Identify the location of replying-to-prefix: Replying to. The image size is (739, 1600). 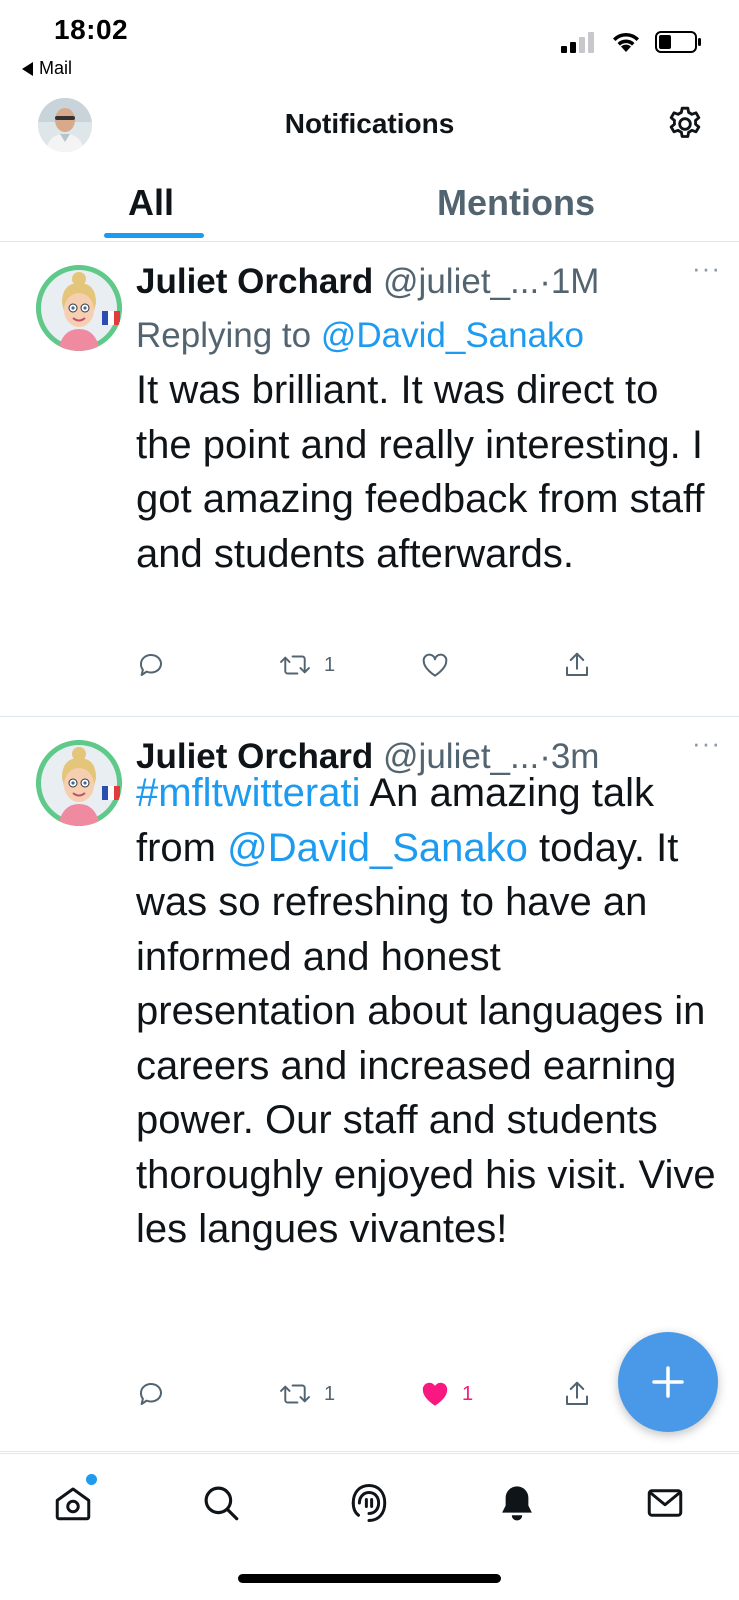
(224, 335).